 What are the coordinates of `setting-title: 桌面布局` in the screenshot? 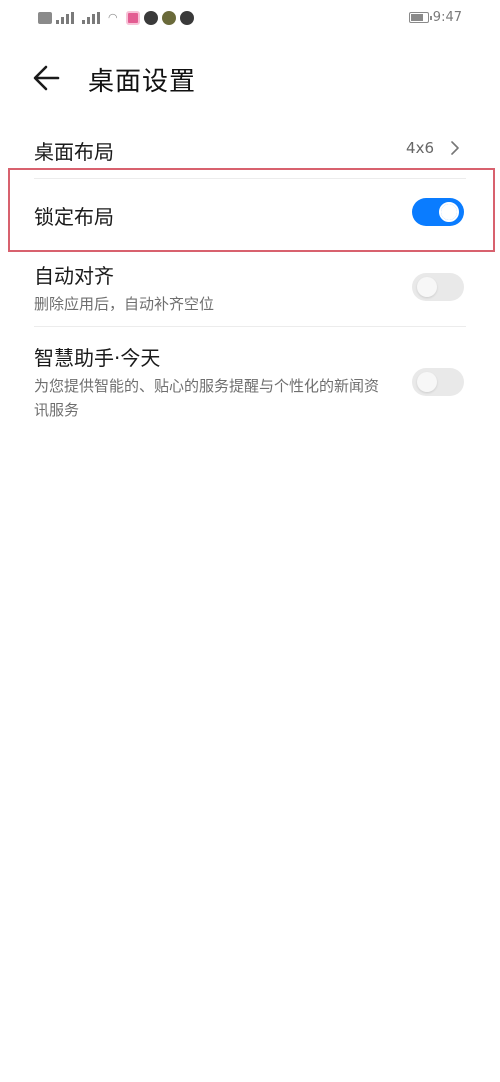 It's located at (74, 152).